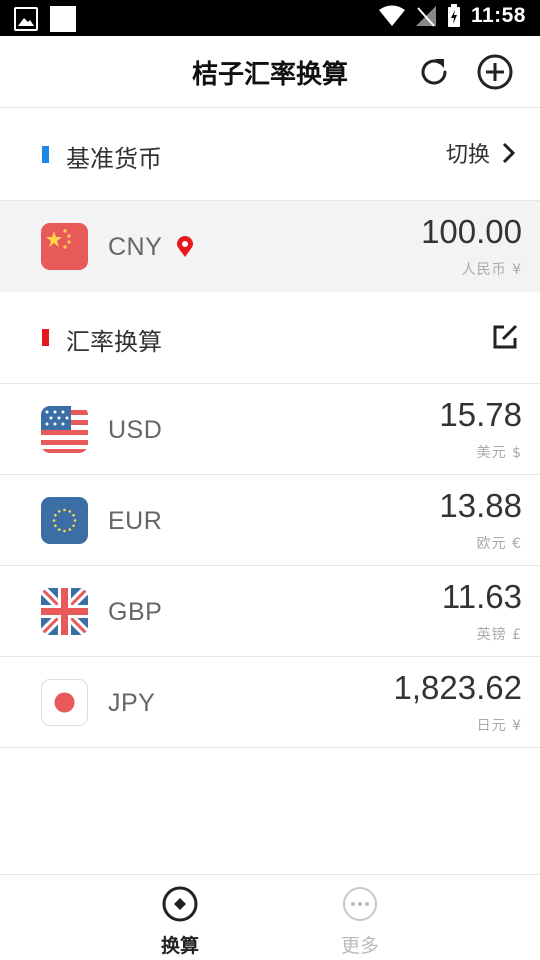 Image resolution: width=540 pixels, height=960 pixels. What do you see at coordinates (467, 155) in the screenshot?
I see `switch-label: 切换` at bounding box center [467, 155].